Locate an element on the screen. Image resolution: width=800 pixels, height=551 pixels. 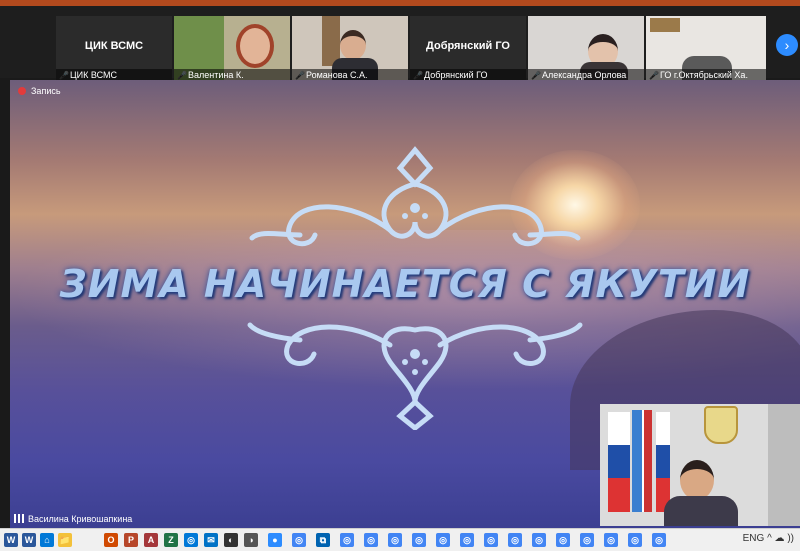
recording-dot-icon is located at coordinates (22, 91).